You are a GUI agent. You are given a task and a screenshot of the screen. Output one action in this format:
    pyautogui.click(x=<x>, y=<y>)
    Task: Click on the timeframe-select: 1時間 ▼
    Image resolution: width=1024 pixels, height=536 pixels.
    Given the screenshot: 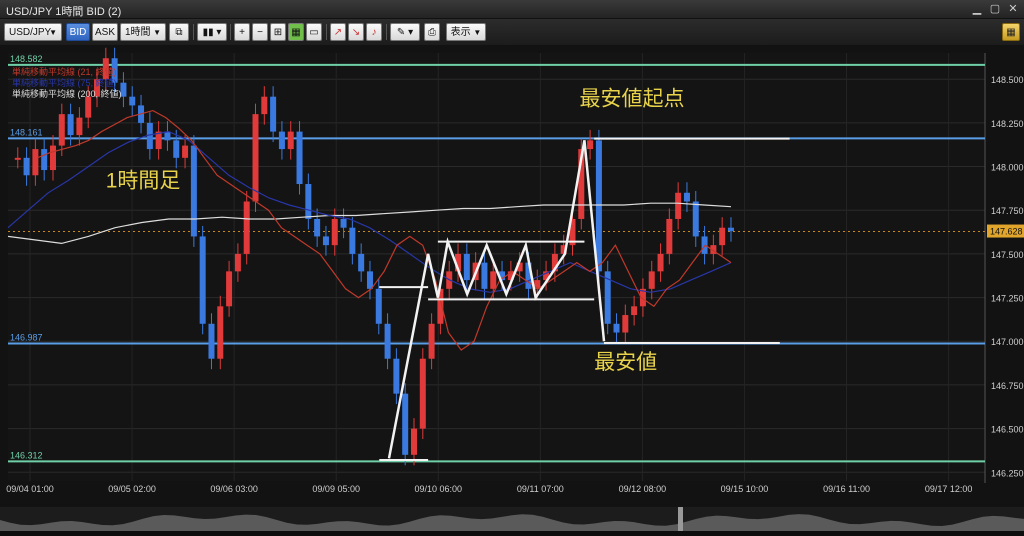 What is the action you would take?
    pyautogui.click(x=143, y=32)
    